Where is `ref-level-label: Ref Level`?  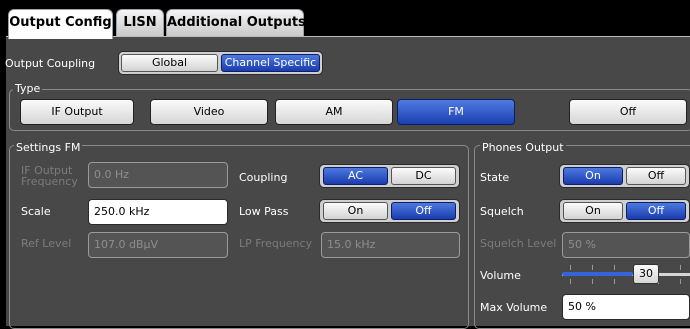 ref-level-label: Ref Level is located at coordinates (46, 243).